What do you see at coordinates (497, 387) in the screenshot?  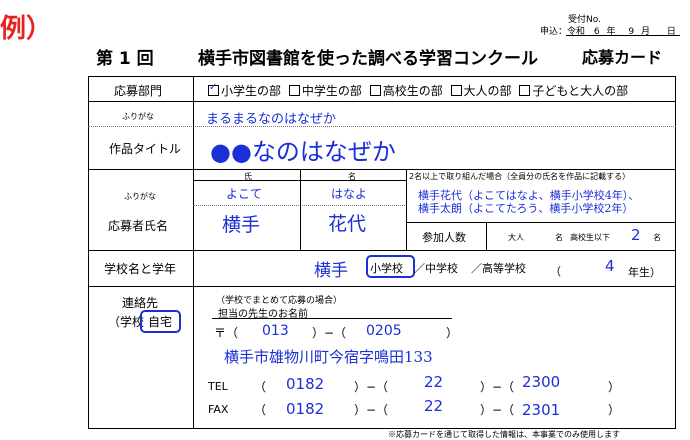 I see `tel-sep-2: ）−（` at bounding box center [497, 387].